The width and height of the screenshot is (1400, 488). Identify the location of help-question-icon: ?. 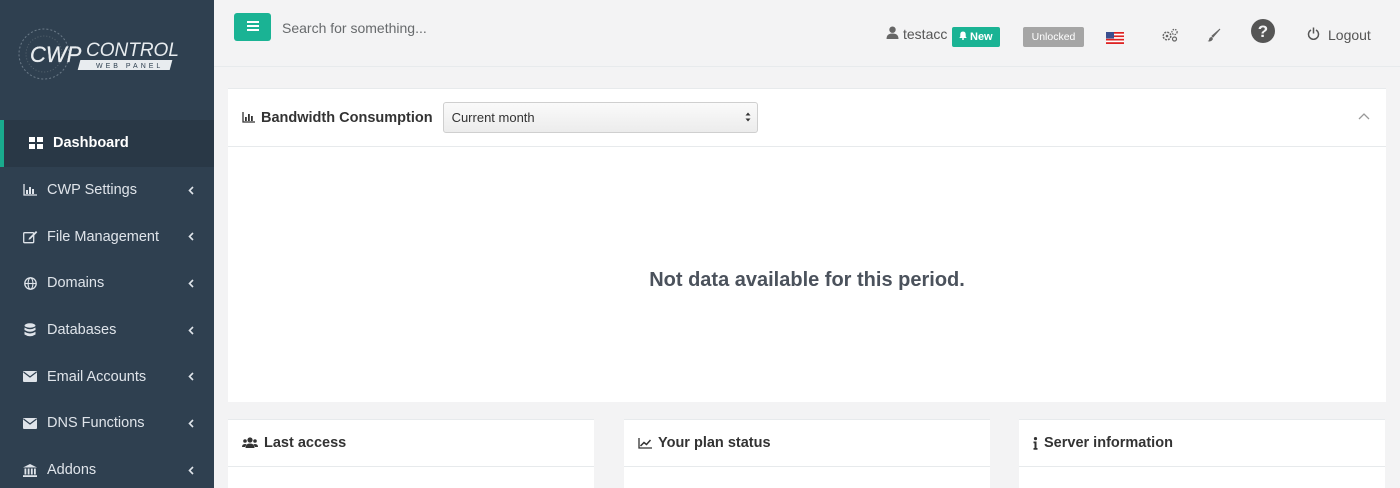
(1263, 33).